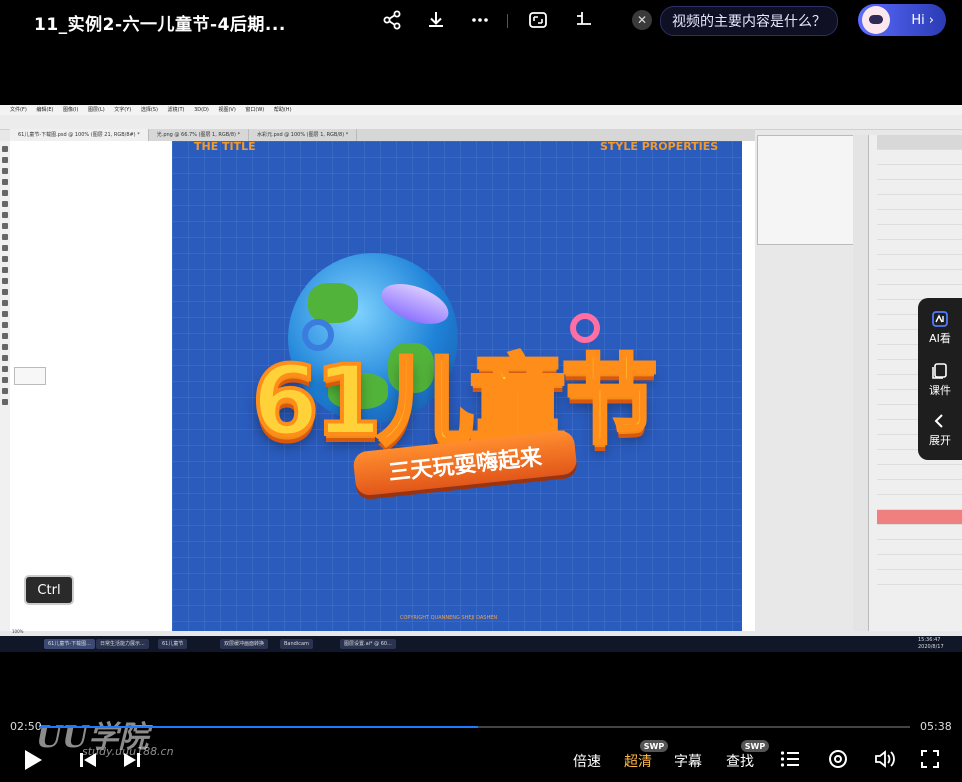  I want to click on ps-menu-item: 图像(I), so click(71, 110).